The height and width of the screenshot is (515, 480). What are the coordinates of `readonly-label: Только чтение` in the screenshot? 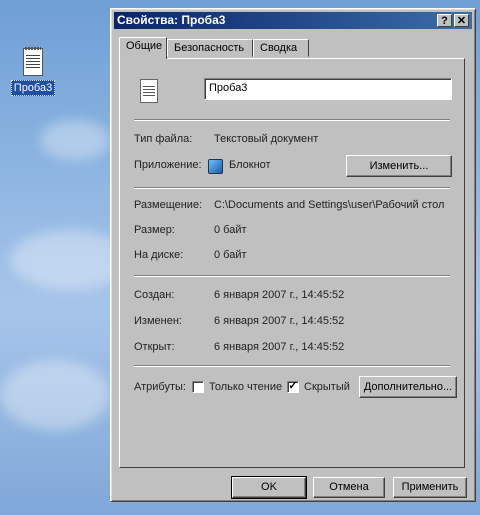 It's located at (246, 387).